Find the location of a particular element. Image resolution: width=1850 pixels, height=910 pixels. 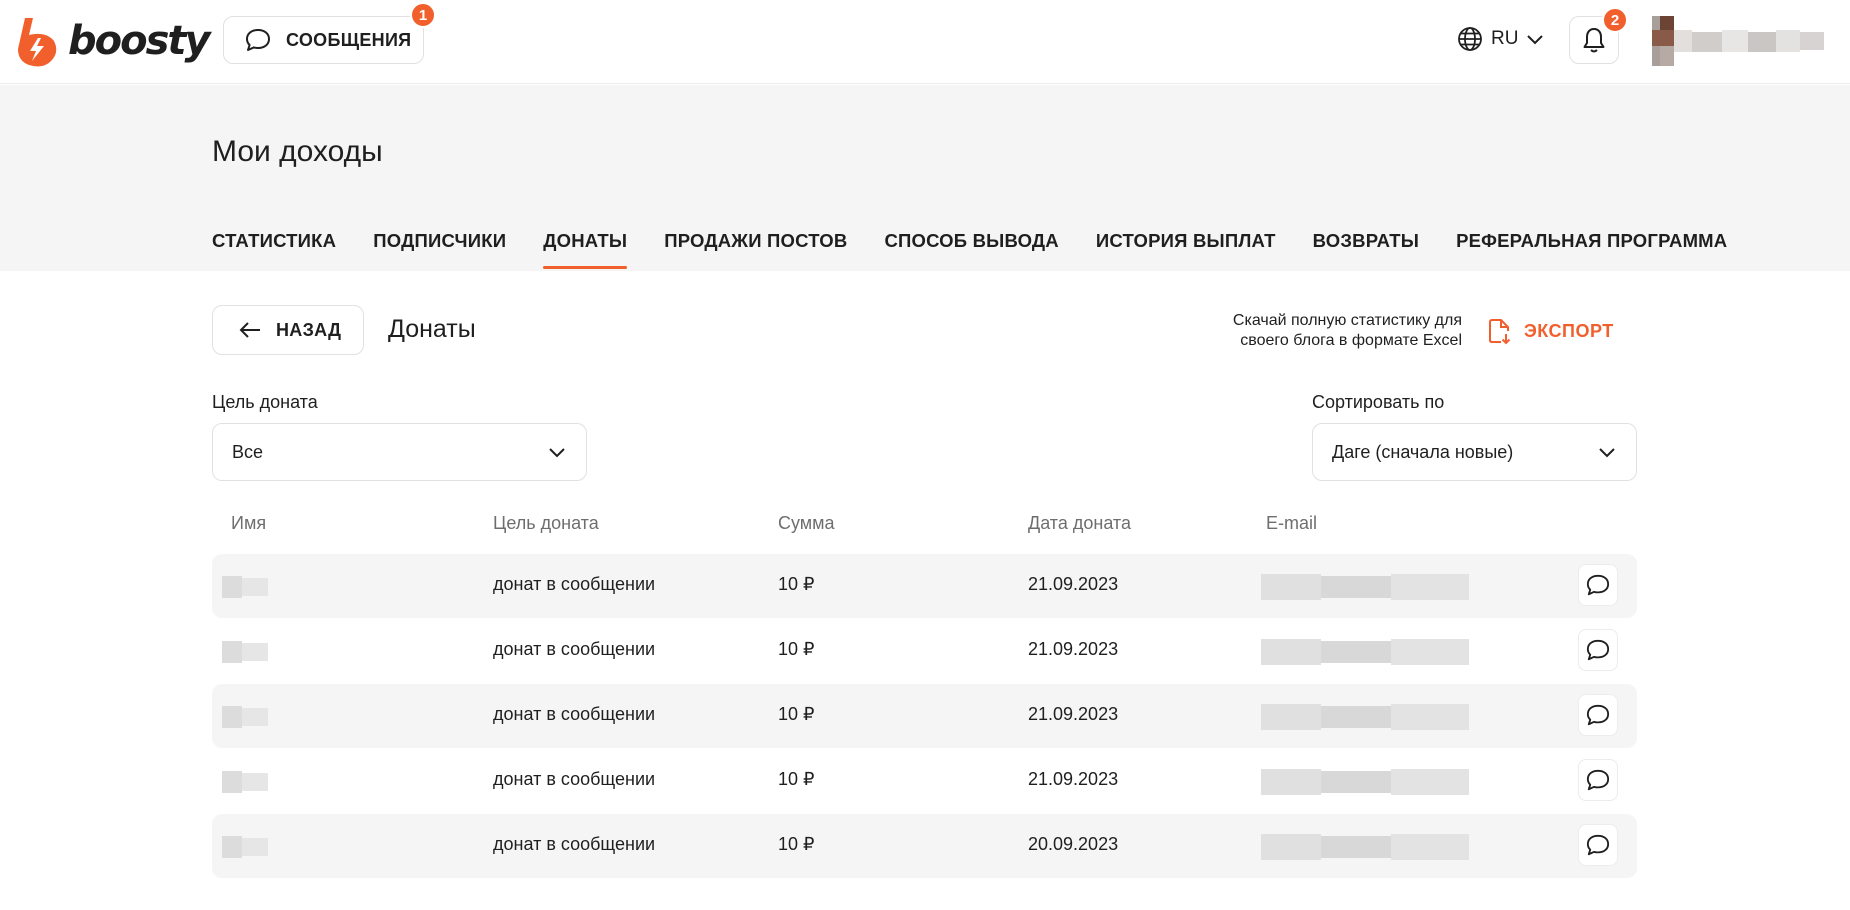

language-selector: RU is located at coordinates (1500, 39).